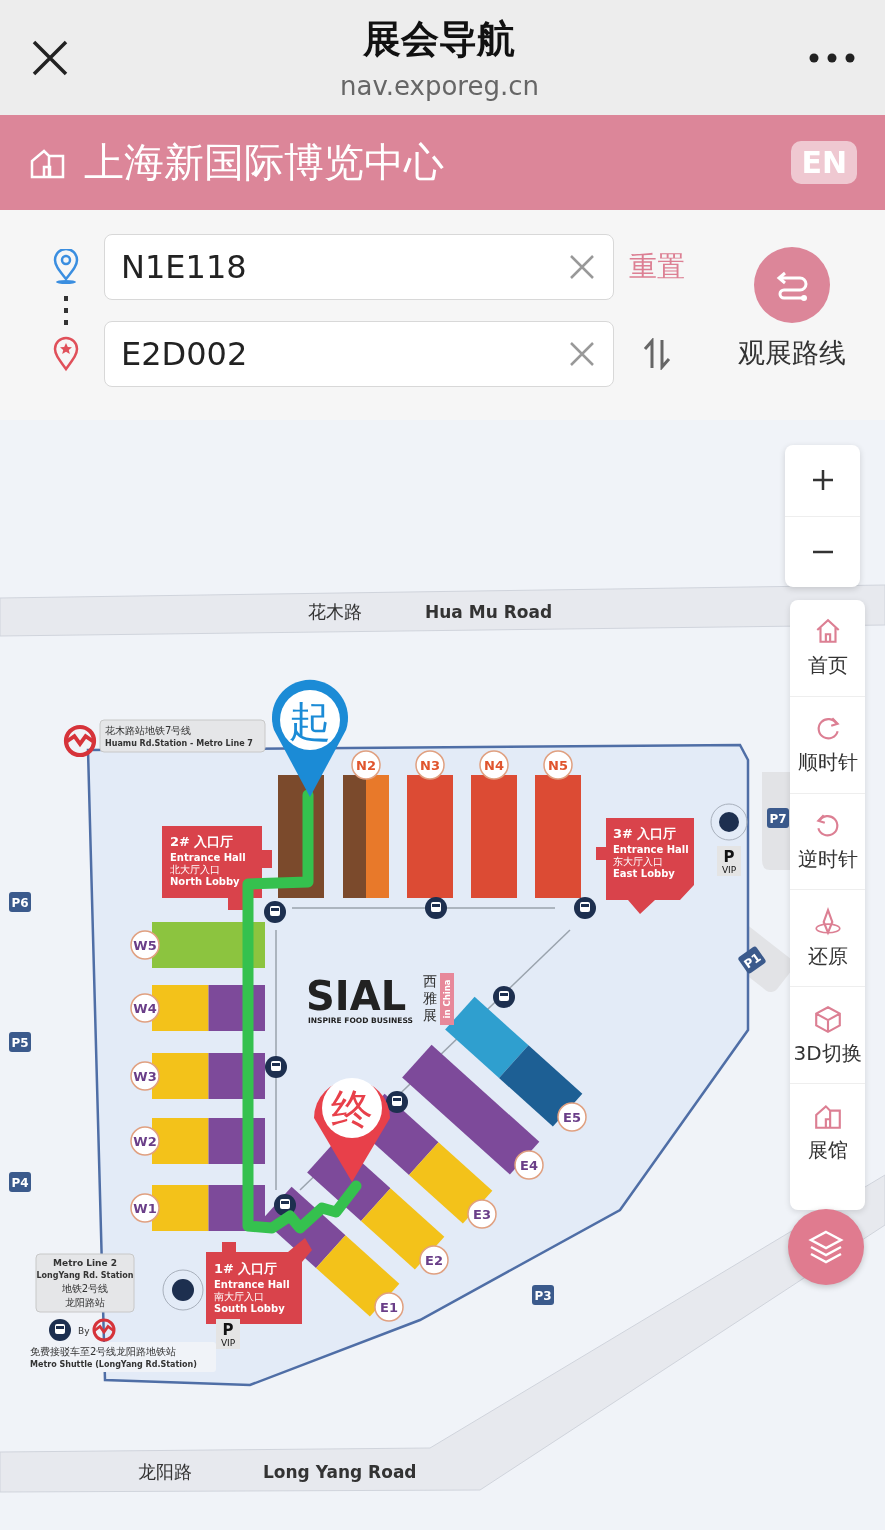 The image size is (885, 1530). What do you see at coordinates (827, 1018) in the screenshot?
I see `cube-icon` at bounding box center [827, 1018].